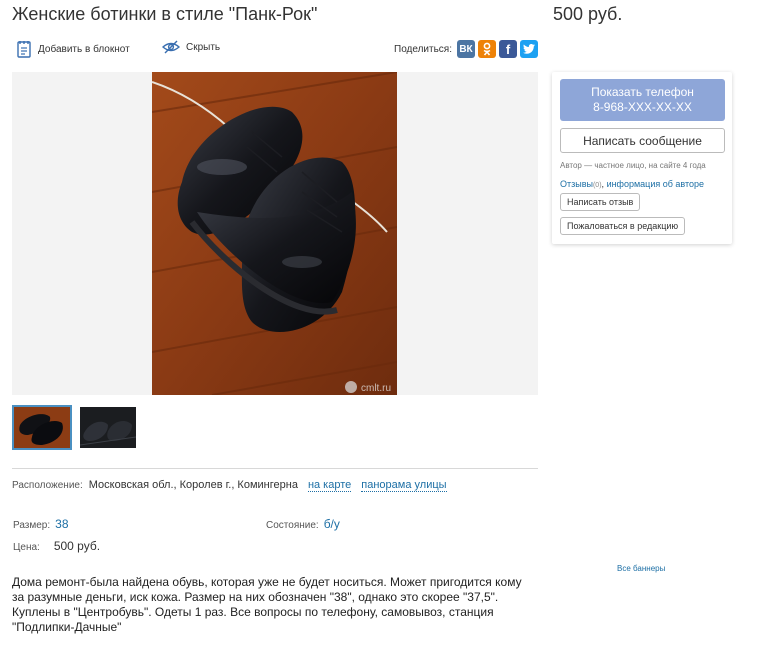  Describe the element at coordinates (193, 485) in the screenshot. I see `location-value: Московская обл., Королев г., Комингерна` at that location.